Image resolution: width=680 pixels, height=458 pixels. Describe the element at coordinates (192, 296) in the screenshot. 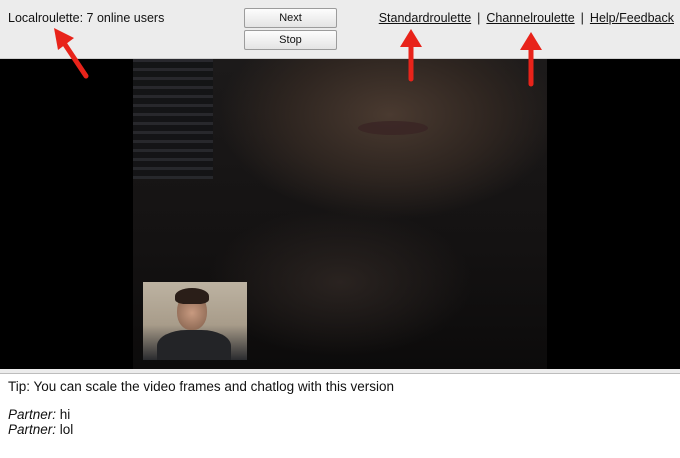

I see `self-hair` at that location.